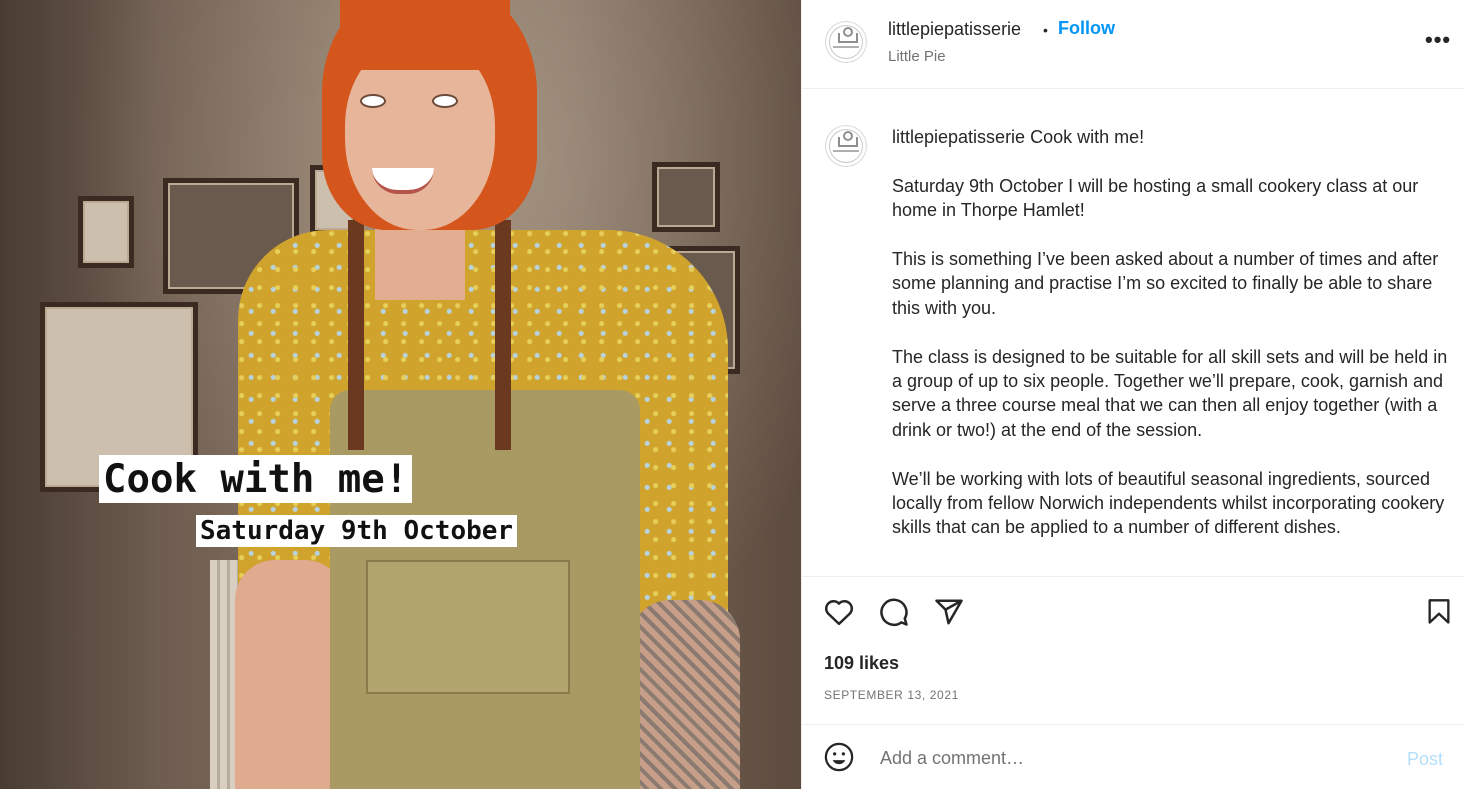 The width and height of the screenshot is (1464, 789). I want to click on person-tattooed-arm, so click(685, 694).